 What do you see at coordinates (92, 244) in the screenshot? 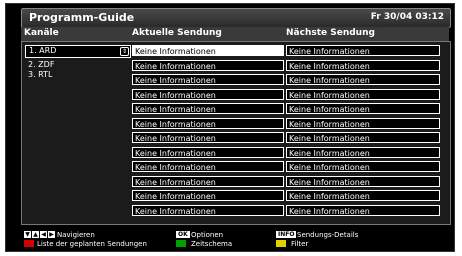
I see `red-key-label: Liste der geplanten Sendungen` at bounding box center [92, 244].